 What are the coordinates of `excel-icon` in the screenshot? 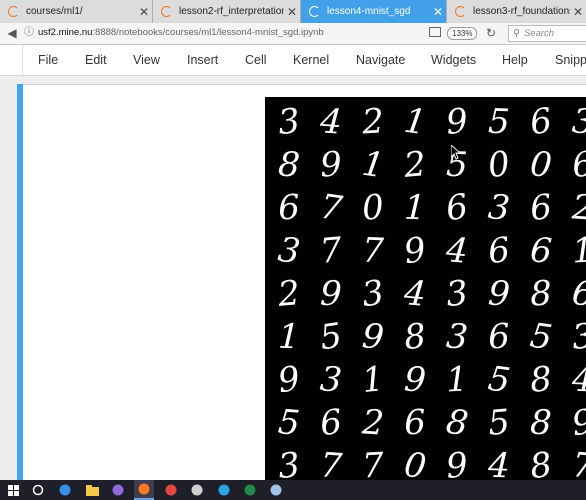 It's located at (250, 490).